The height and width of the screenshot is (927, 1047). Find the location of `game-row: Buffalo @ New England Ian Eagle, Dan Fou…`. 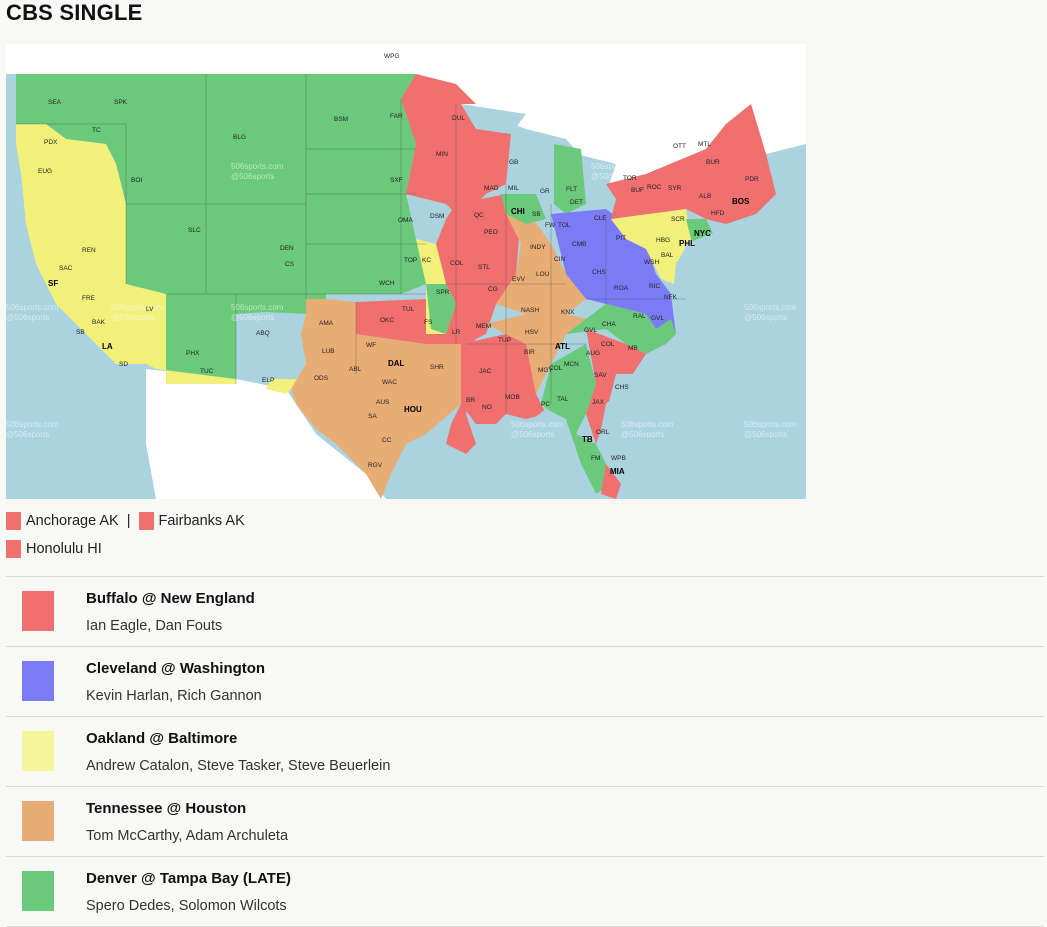

game-row: Buffalo @ New England Ian Eagle, Dan Fou… is located at coordinates (525, 611).